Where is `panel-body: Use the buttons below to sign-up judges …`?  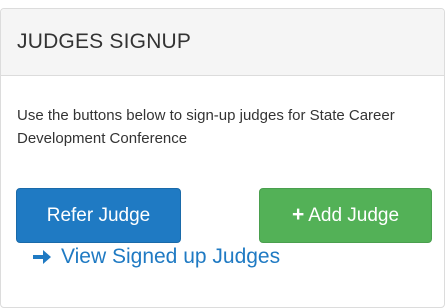 panel-body: Use the buttons below to sign-up judges … is located at coordinates (222, 127).